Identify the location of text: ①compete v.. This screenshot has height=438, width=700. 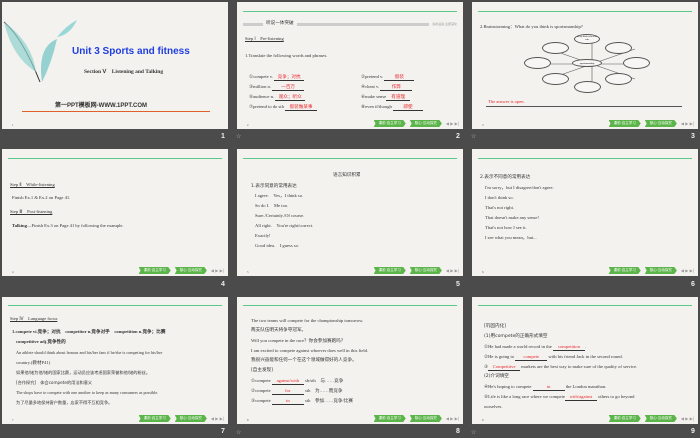
(261, 76).